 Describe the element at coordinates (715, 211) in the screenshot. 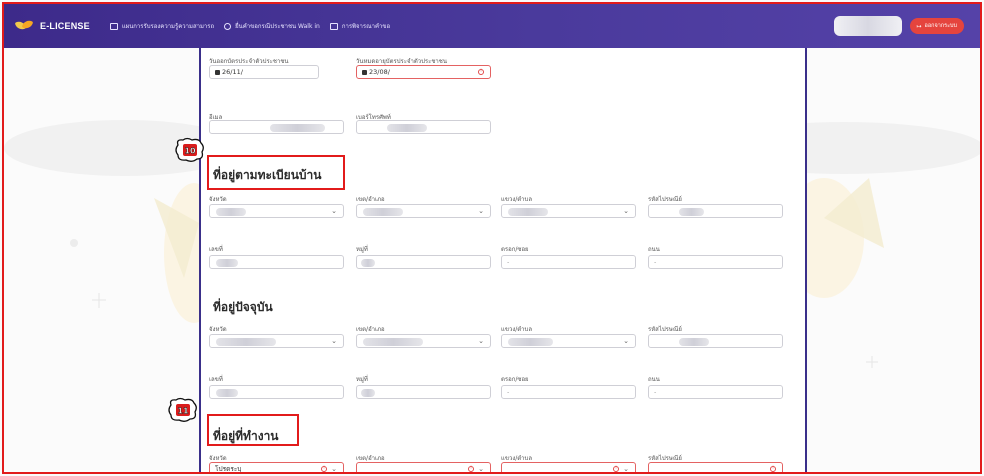

I see `house-postcode-field` at that location.